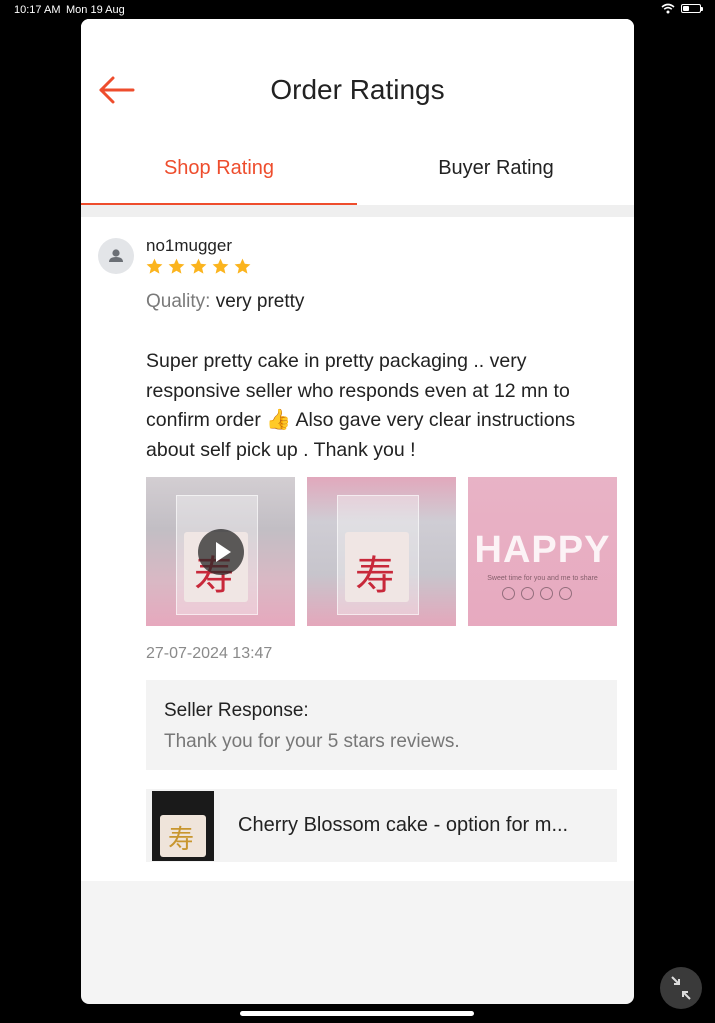  I want to click on play-icon, so click(221, 552).